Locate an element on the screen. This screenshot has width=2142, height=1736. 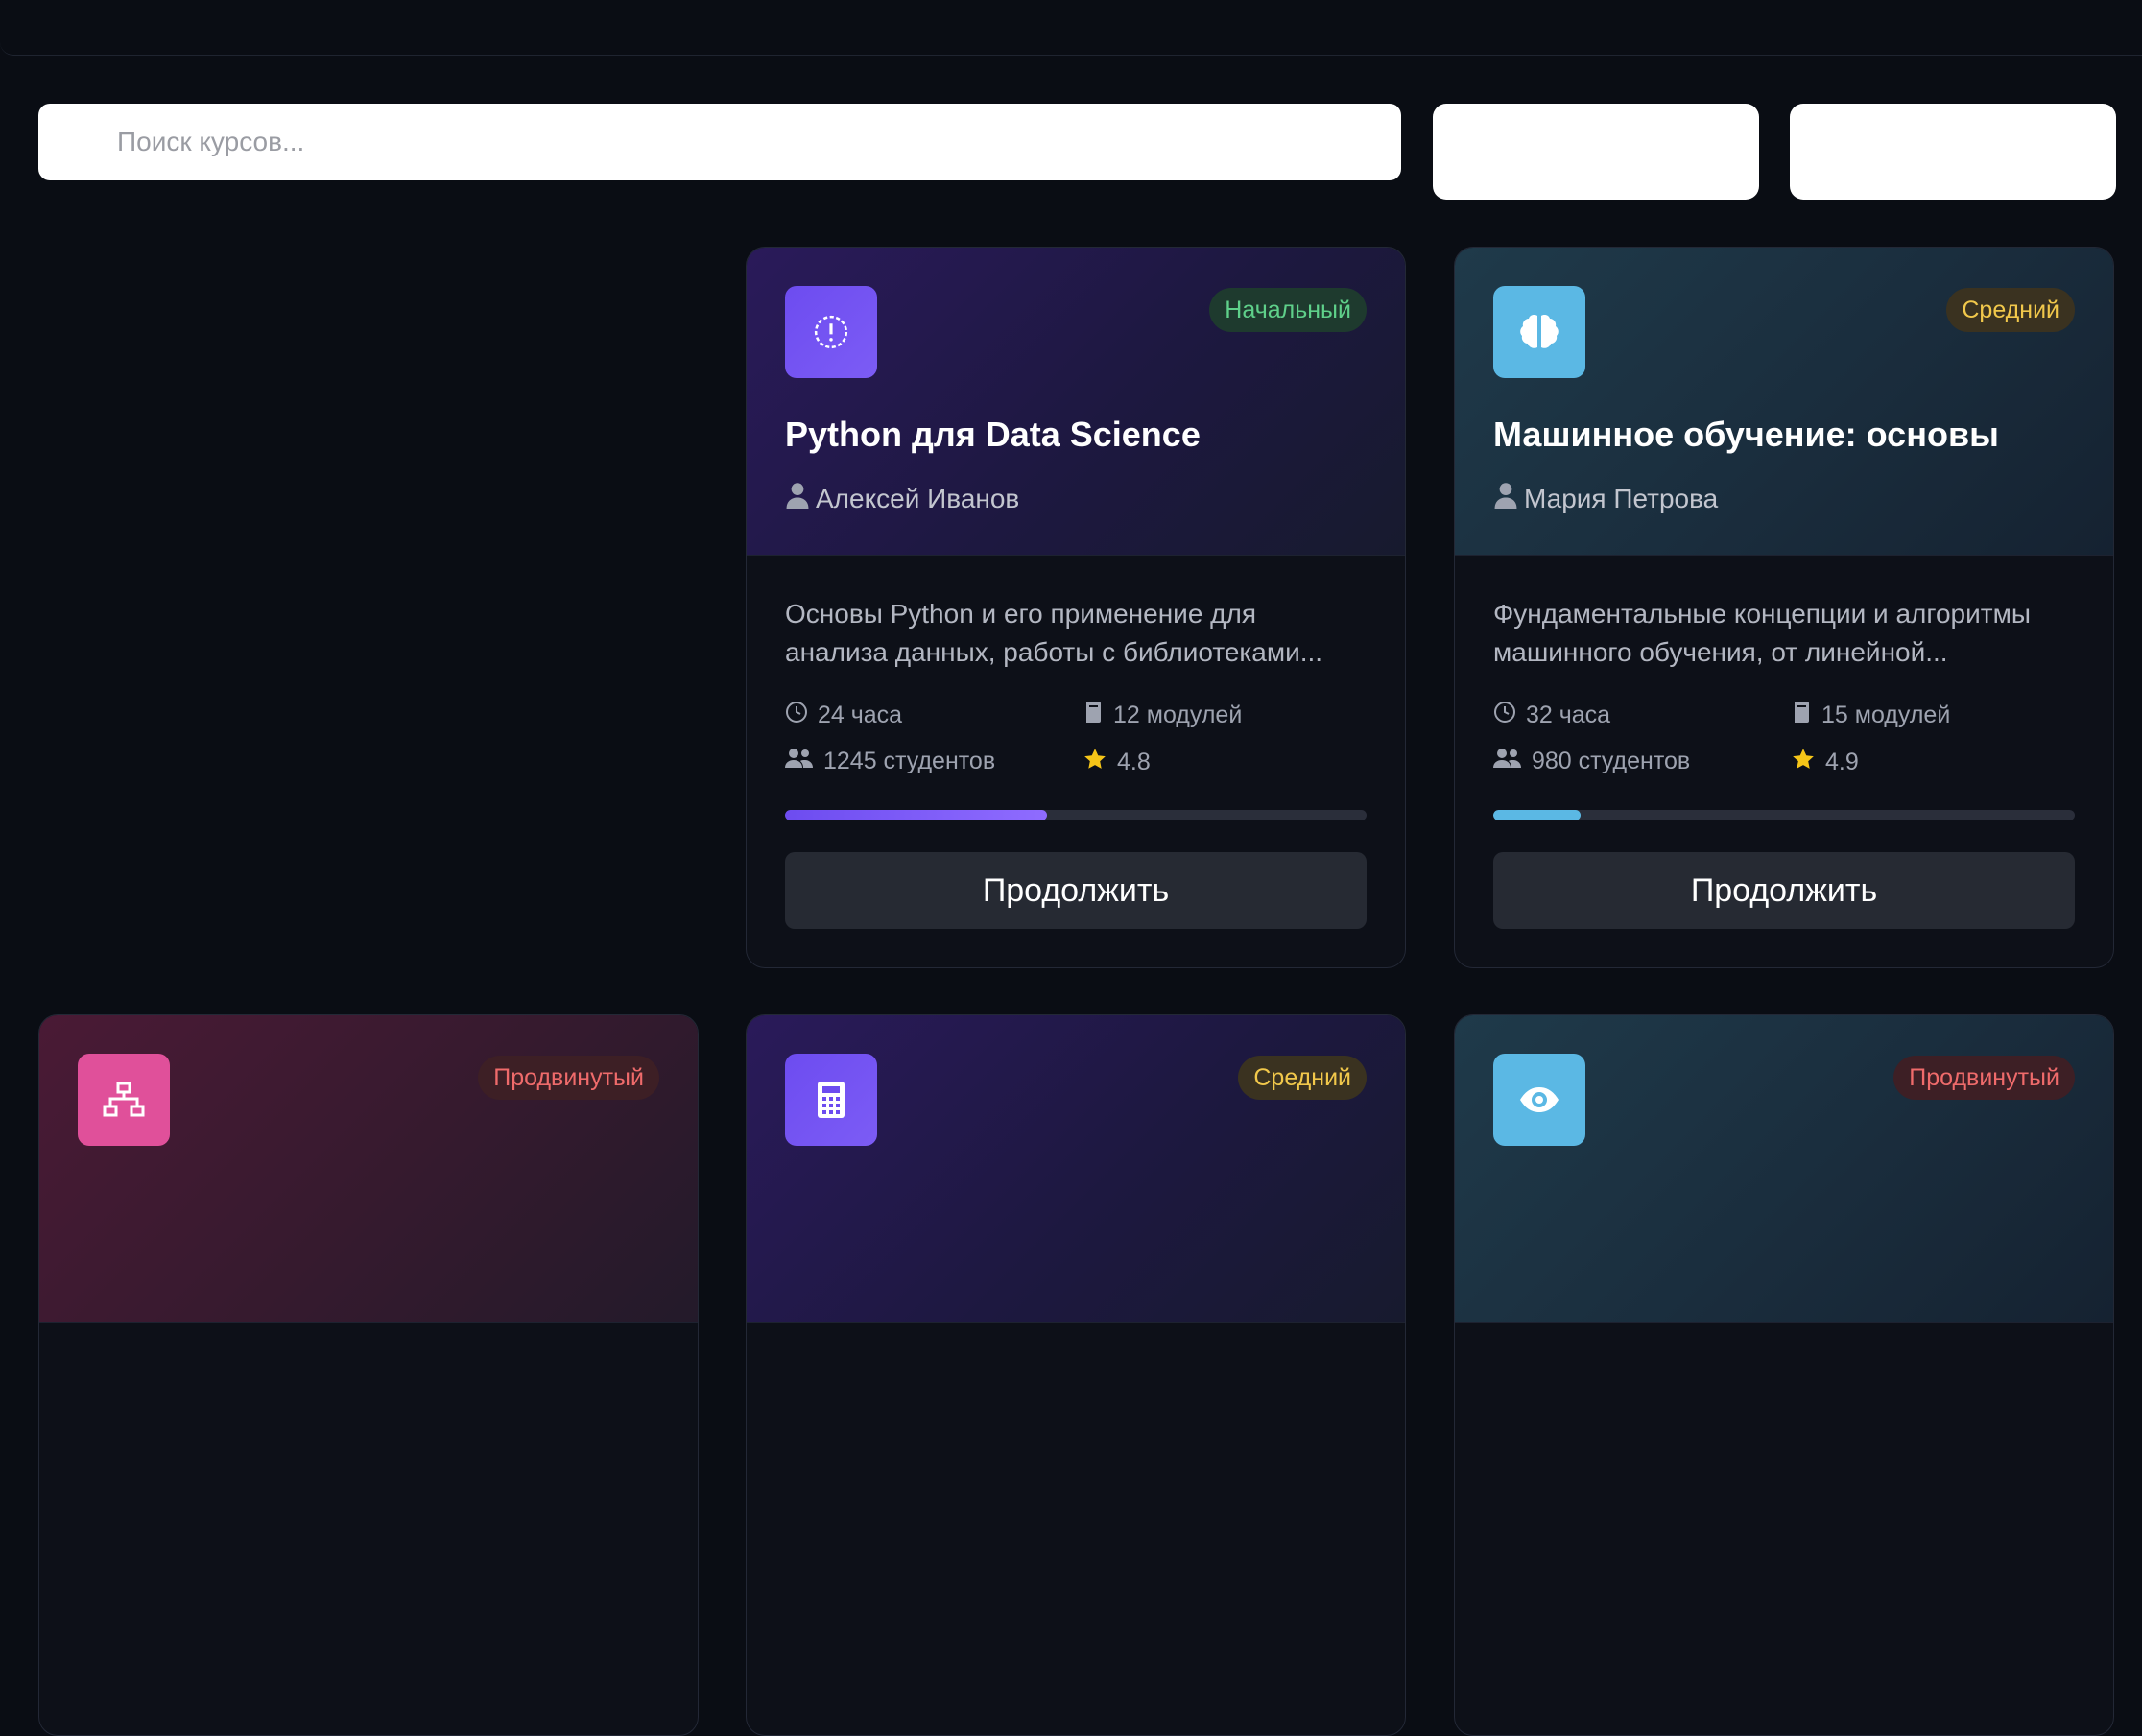
level-filter-select is located at coordinates (1596, 152).